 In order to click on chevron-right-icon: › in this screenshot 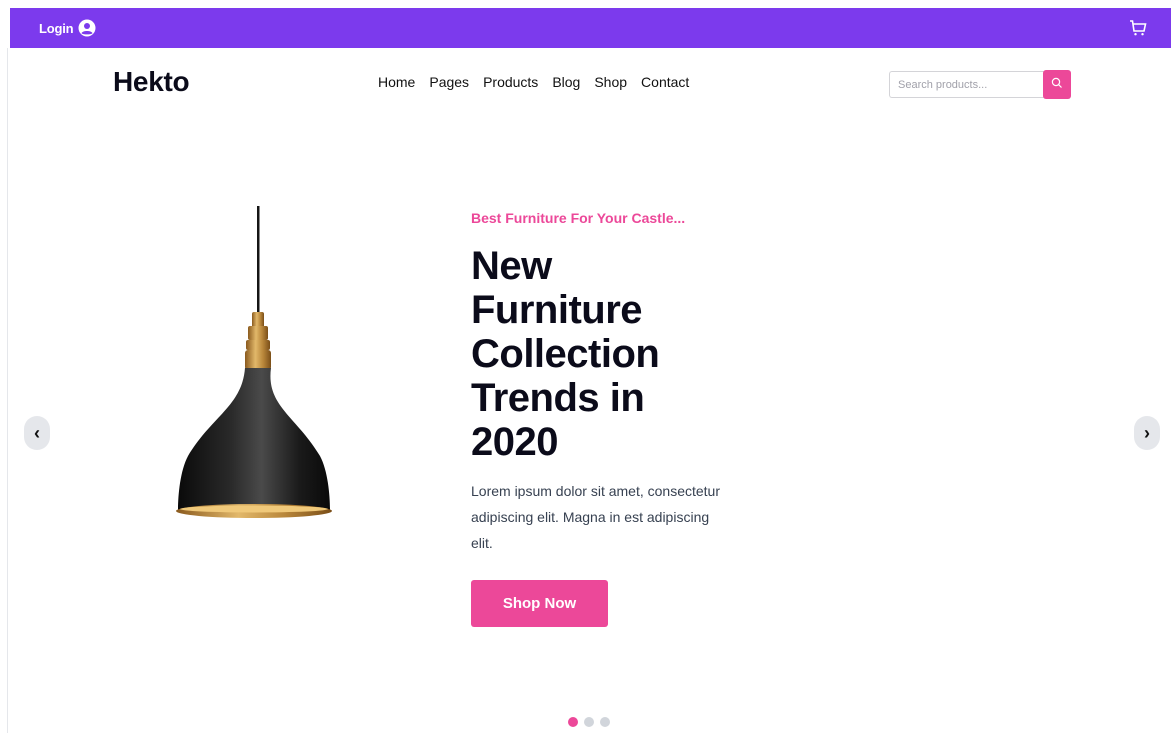, I will do `click(1147, 432)`.